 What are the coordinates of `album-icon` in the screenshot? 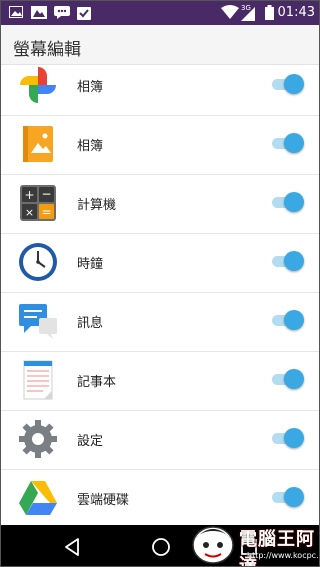 It's located at (38, 144).